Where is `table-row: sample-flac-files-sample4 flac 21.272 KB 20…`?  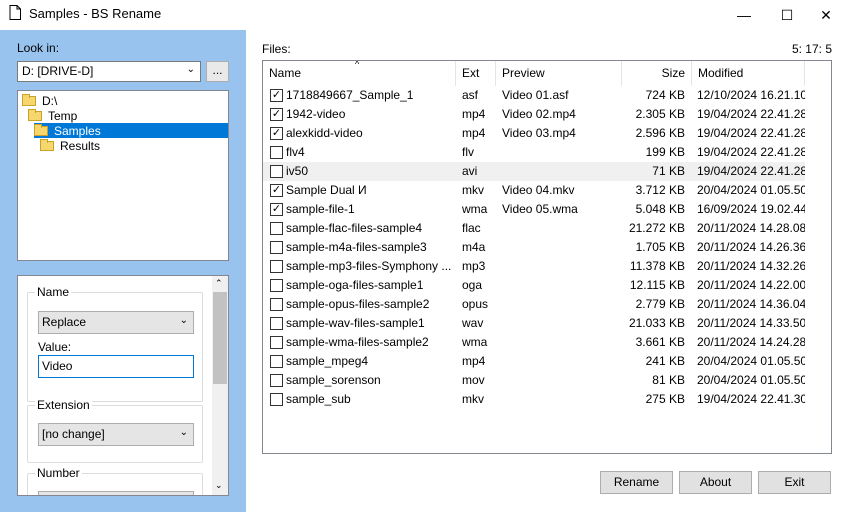 table-row: sample-flac-files-sample4 flac 21.272 KB 20… is located at coordinates (534, 228).